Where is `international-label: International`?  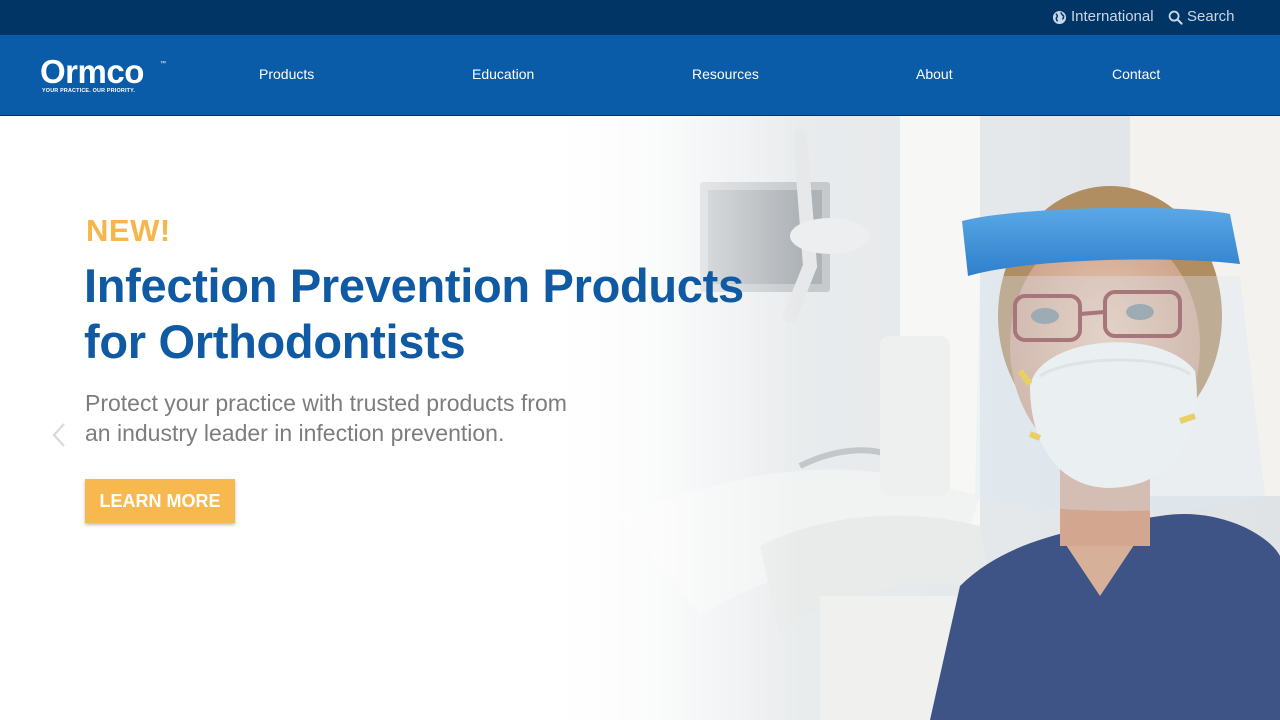
international-label: International is located at coordinates (1112, 16).